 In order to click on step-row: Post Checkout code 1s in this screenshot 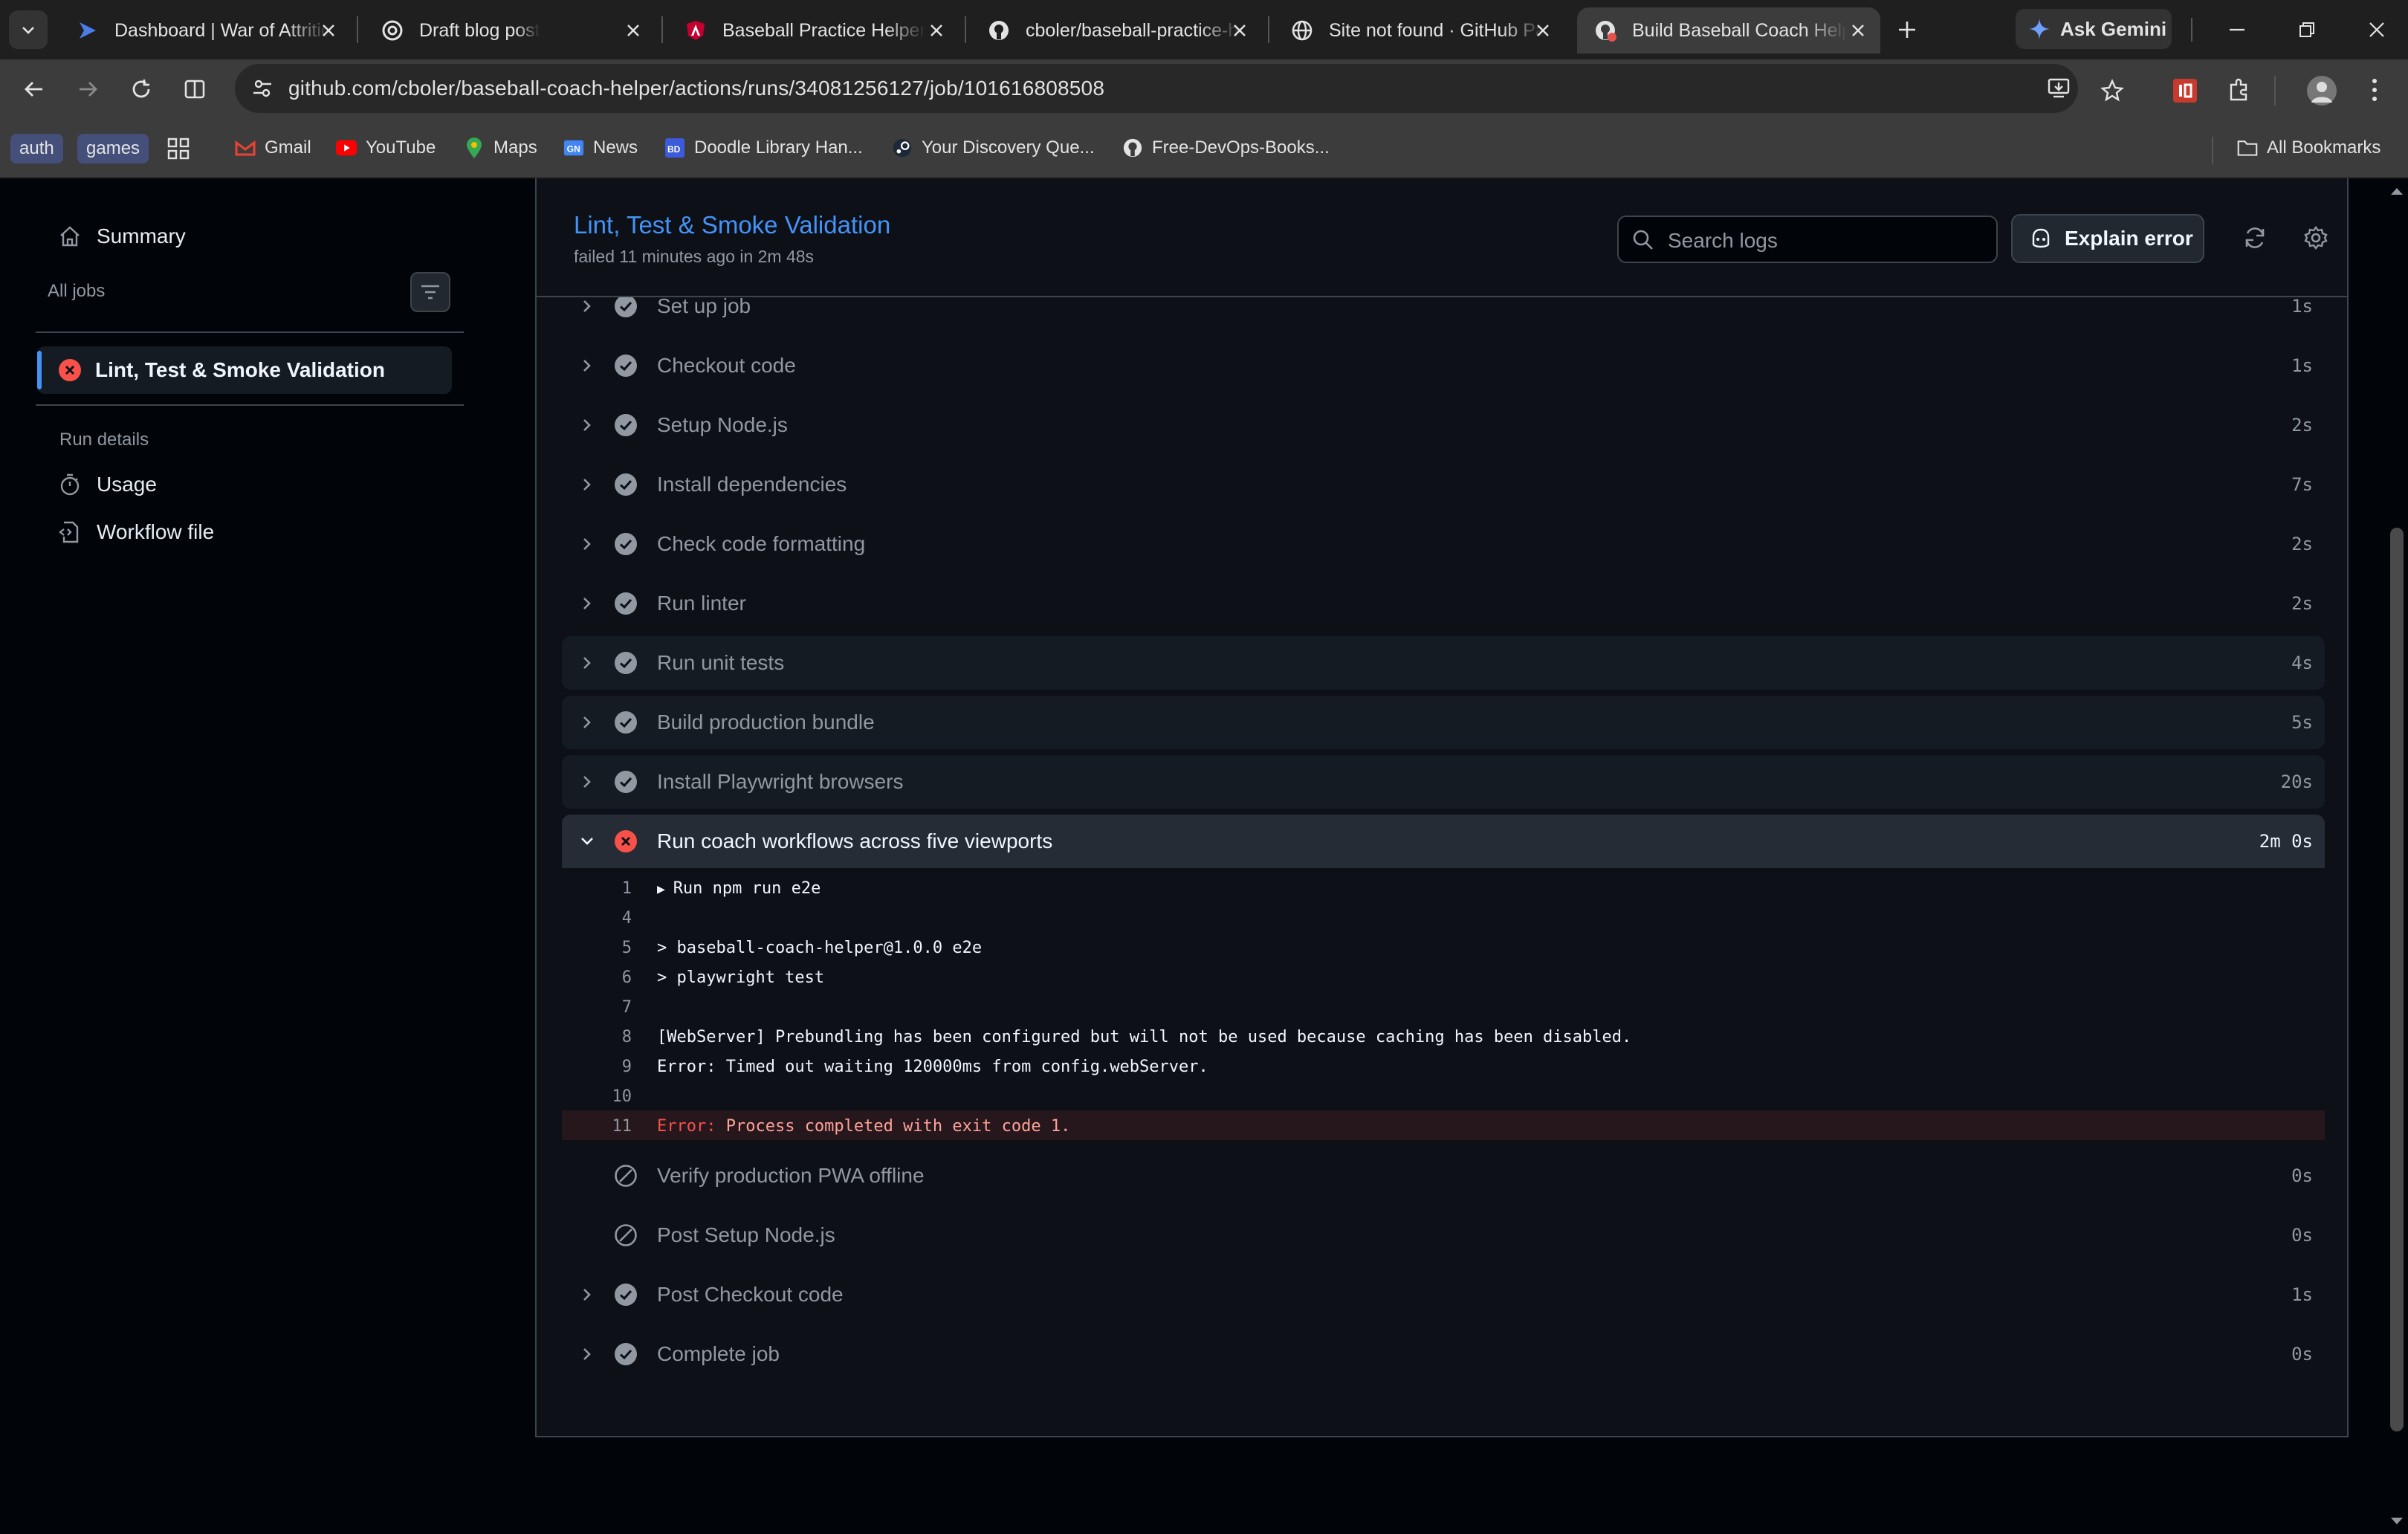, I will do `click(1443, 1294)`.